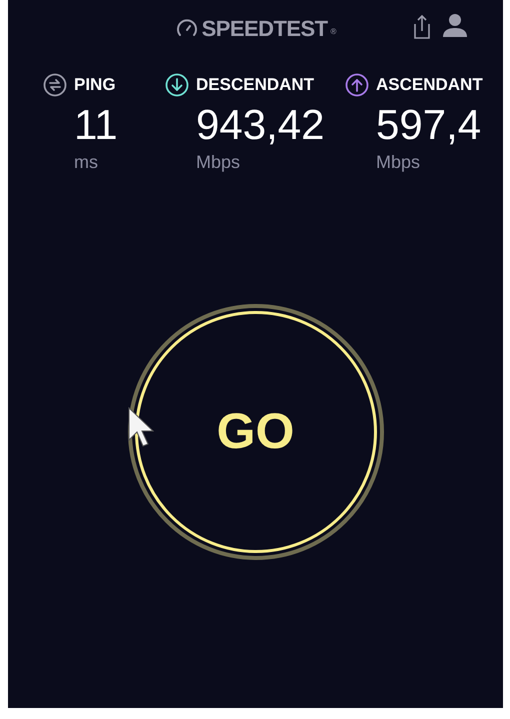 The image size is (510, 719). What do you see at coordinates (96, 125) in the screenshot?
I see `metric-value: 11` at bounding box center [96, 125].